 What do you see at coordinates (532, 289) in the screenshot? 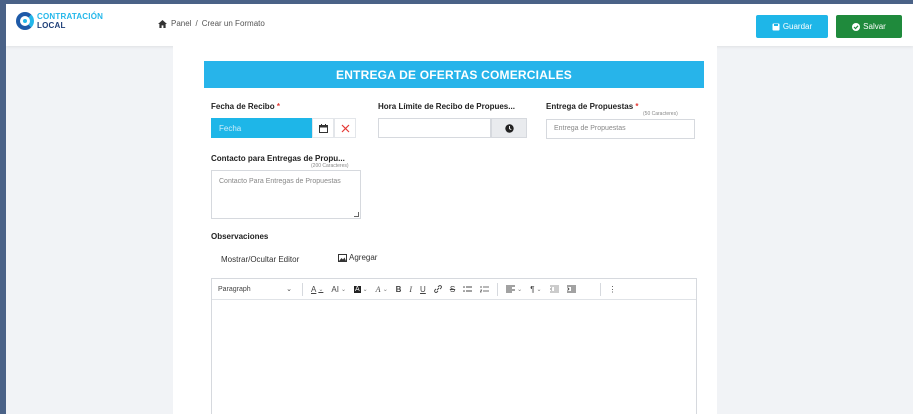
I see `pilcrow-icon: ¶` at bounding box center [532, 289].